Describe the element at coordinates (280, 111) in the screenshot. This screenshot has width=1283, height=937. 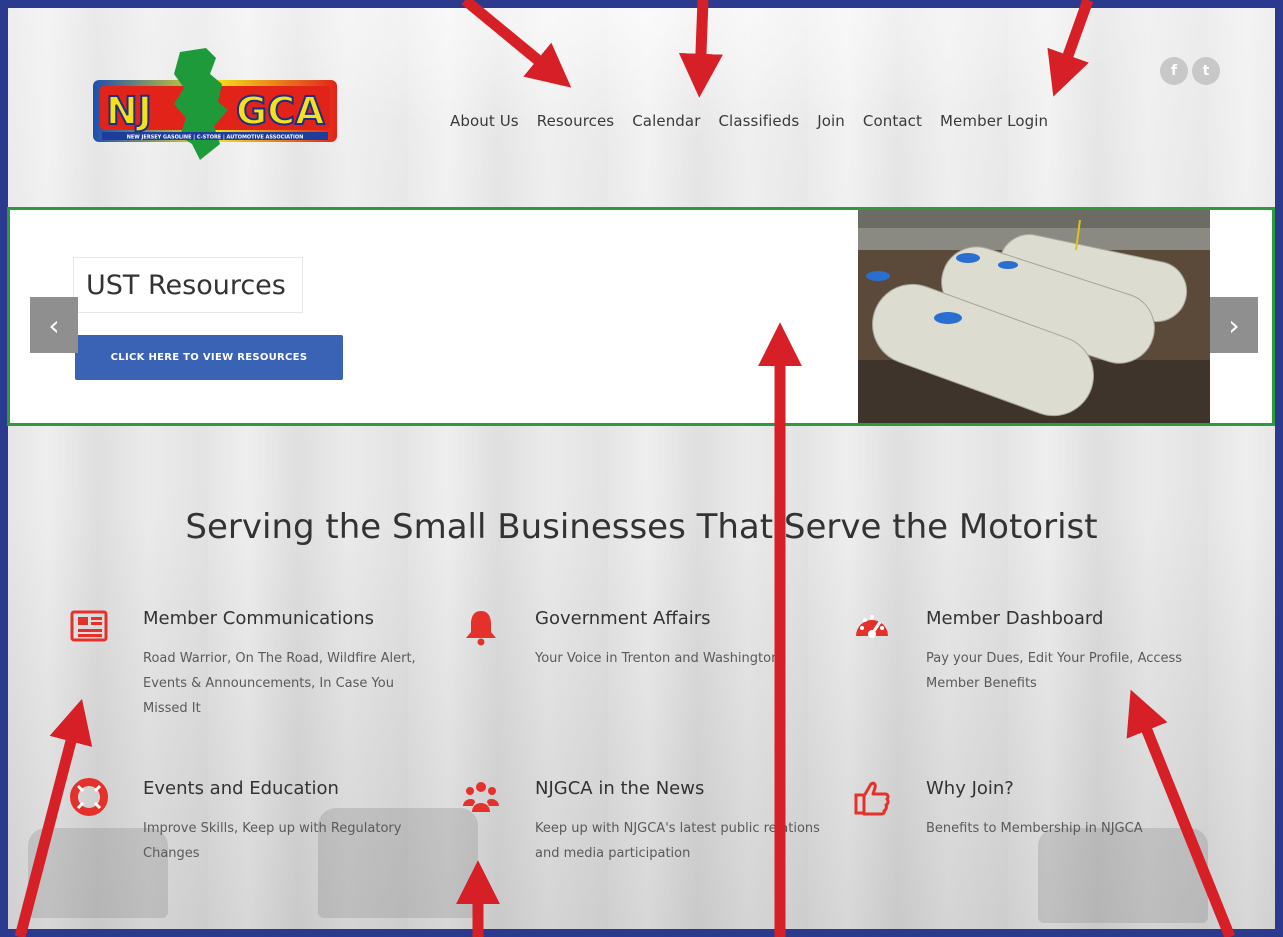
I see `logo-gca-text: GCA` at that location.